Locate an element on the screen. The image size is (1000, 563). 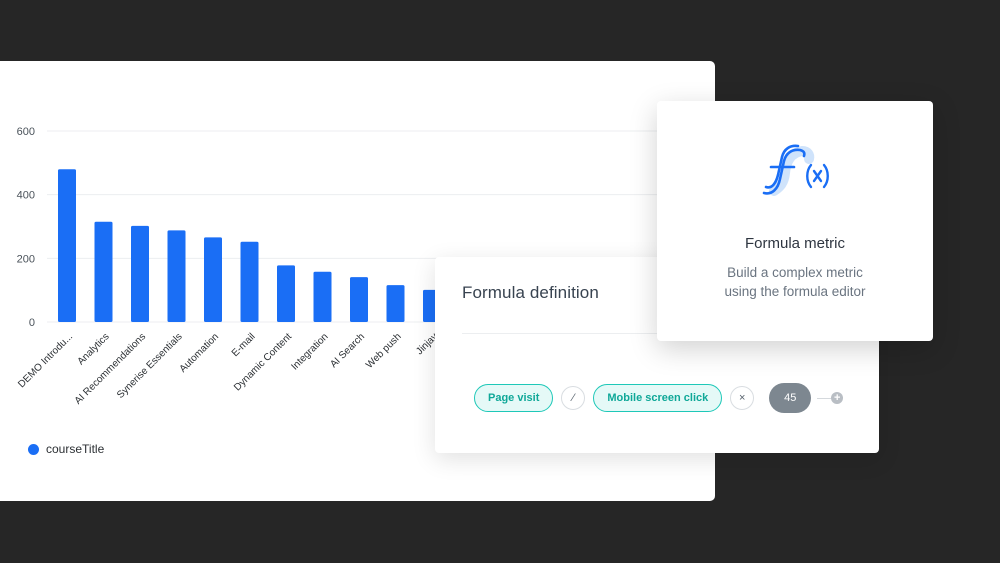
metric-description-line2: using the formula editor is located at coordinates (795, 291).